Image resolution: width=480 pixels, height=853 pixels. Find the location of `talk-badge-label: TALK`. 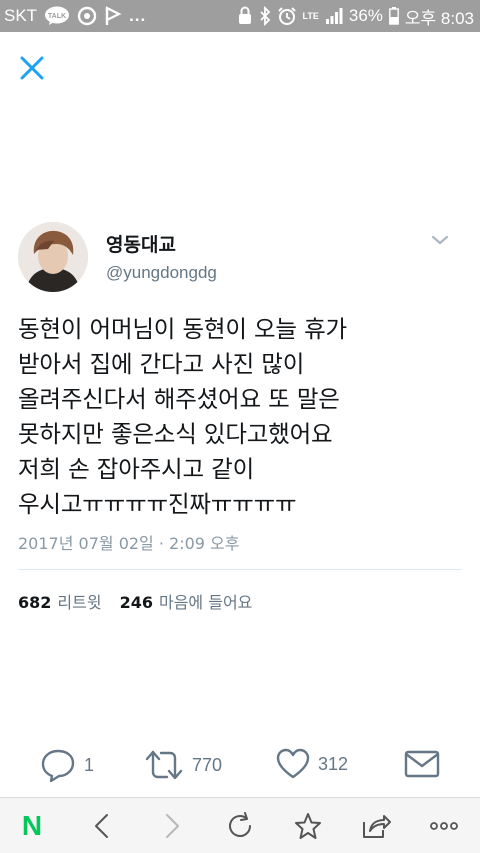

talk-badge-label: TALK is located at coordinates (57, 16).